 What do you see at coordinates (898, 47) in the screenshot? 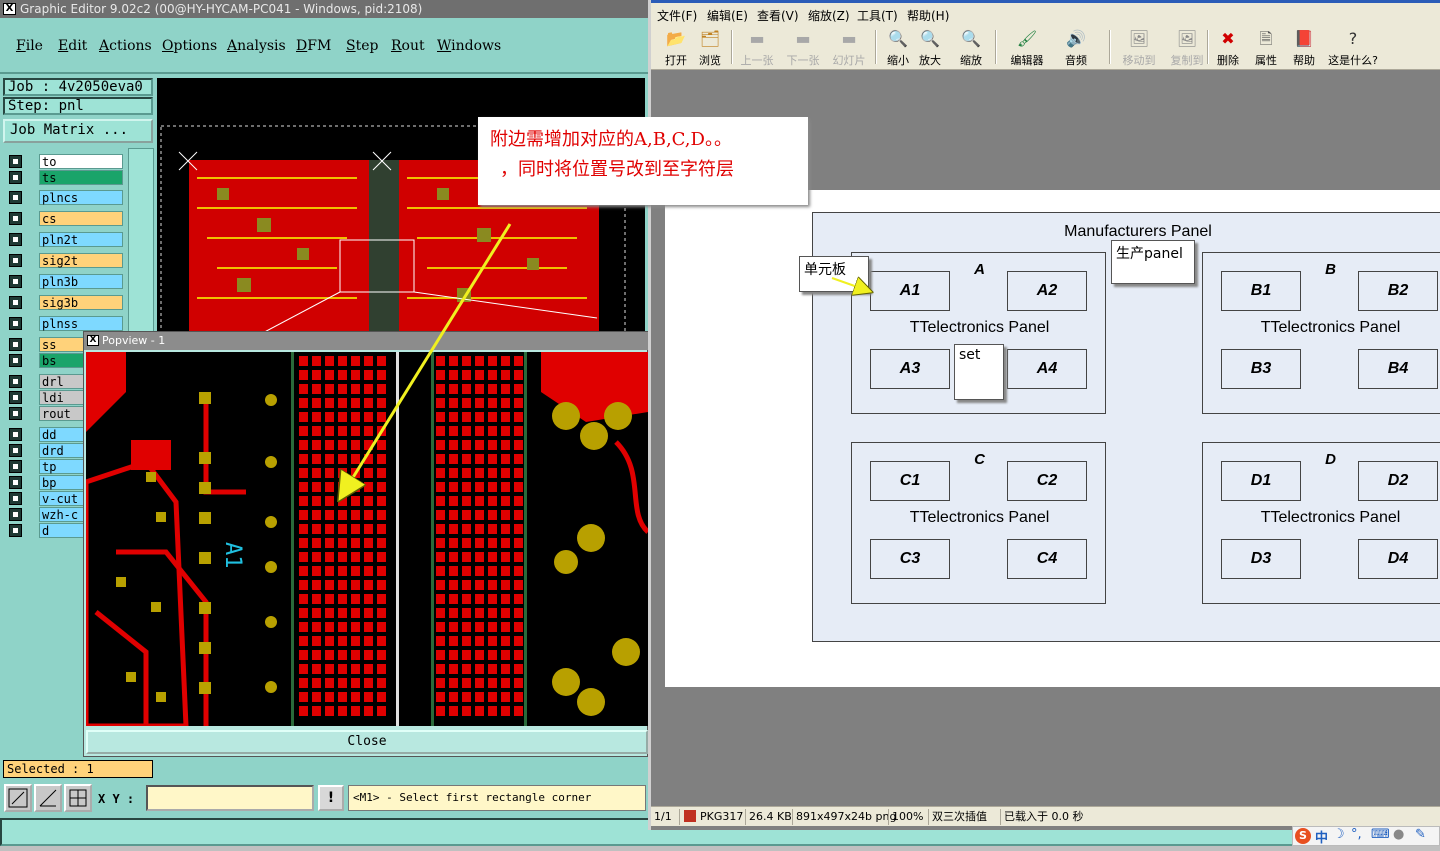
I see `toolbar-button-zoom-out: 🔍 缩小` at bounding box center [898, 47].